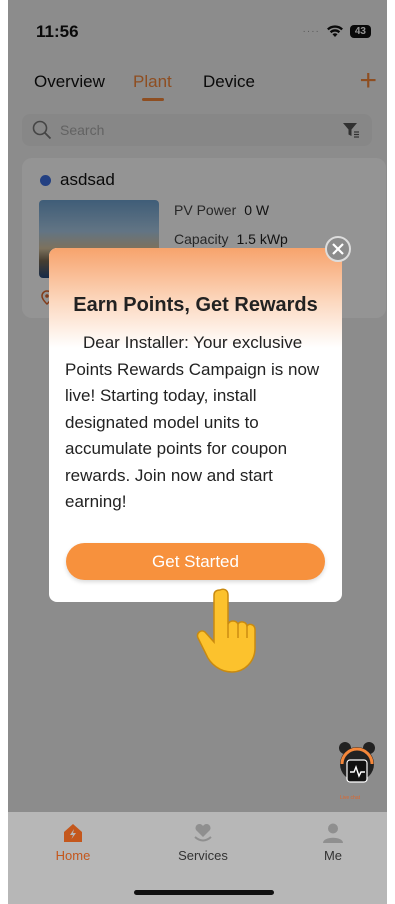 The image size is (395, 904). I want to click on nav-services-label: Services, so click(203, 855).